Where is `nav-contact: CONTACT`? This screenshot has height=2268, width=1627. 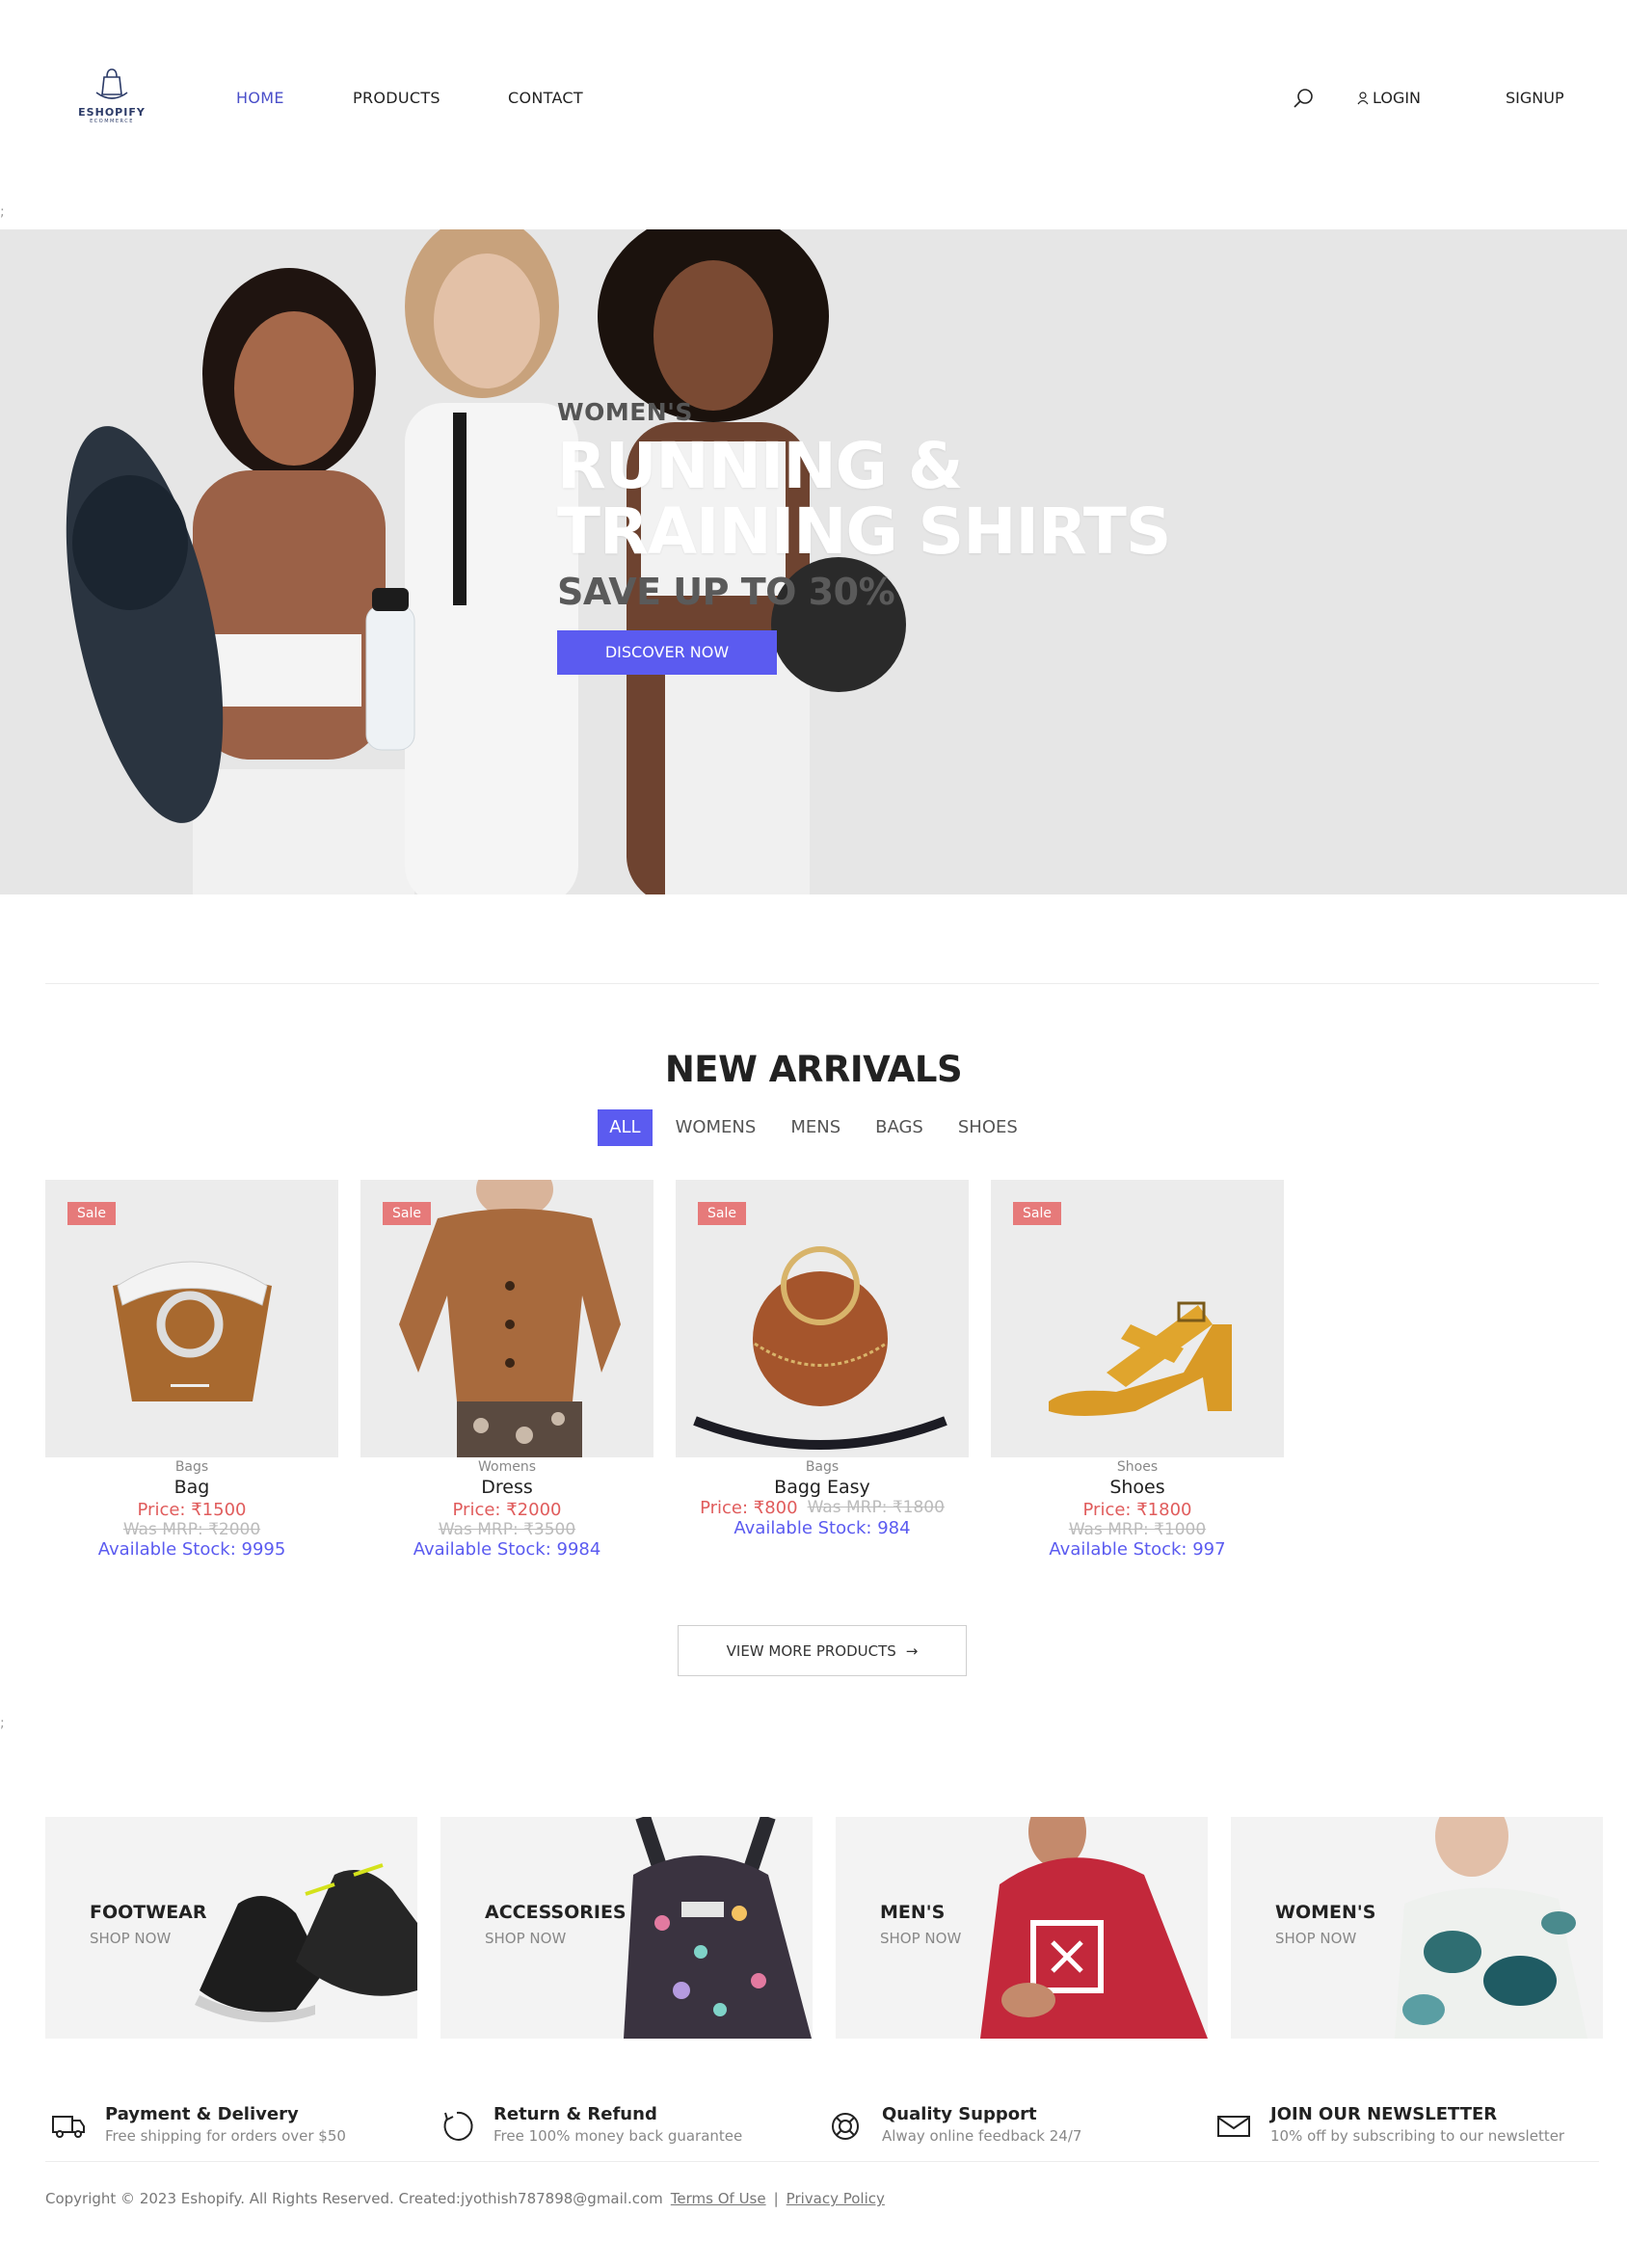 nav-contact: CONTACT is located at coordinates (545, 98).